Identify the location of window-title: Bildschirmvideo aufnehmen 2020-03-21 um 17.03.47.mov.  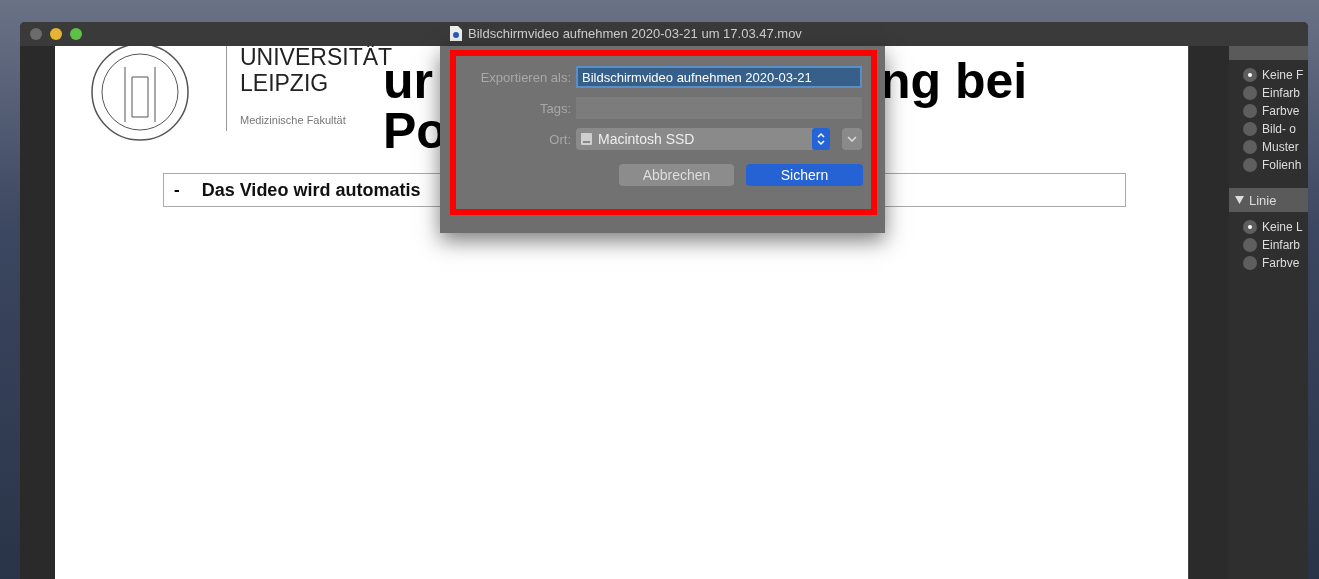
(635, 33).